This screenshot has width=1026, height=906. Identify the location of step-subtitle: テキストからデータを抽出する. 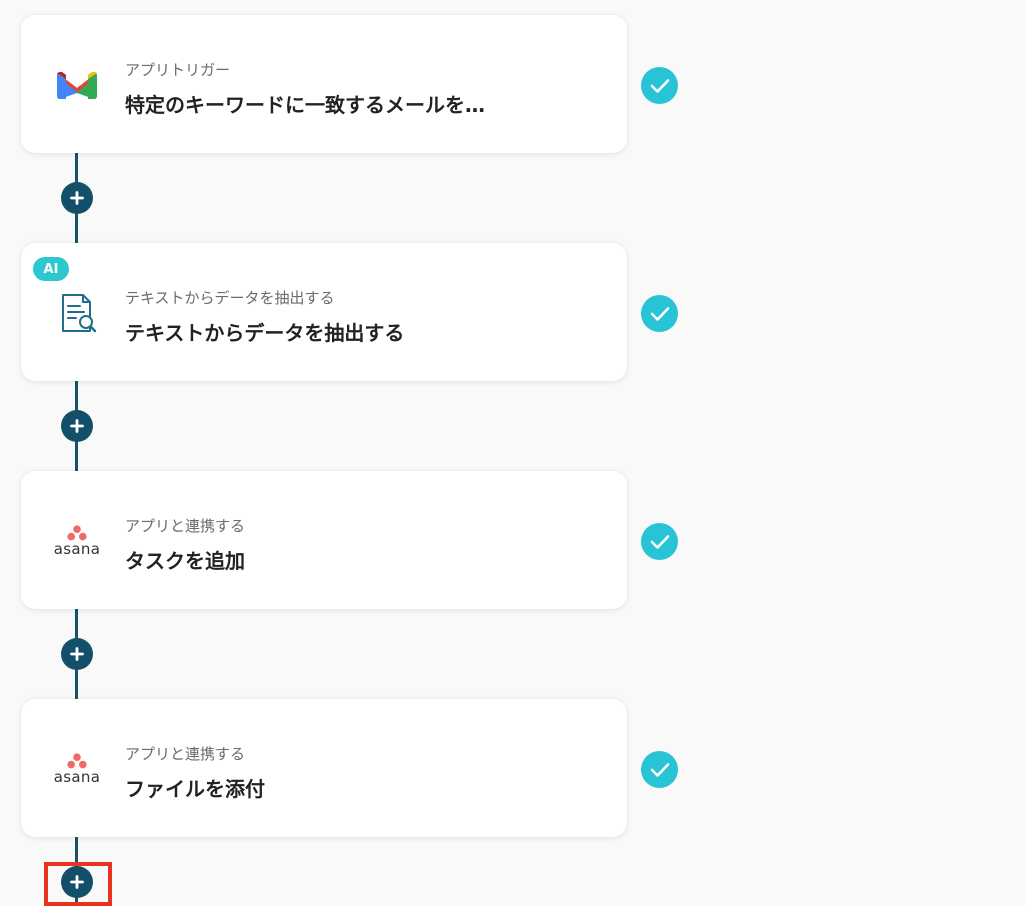
(230, 298).